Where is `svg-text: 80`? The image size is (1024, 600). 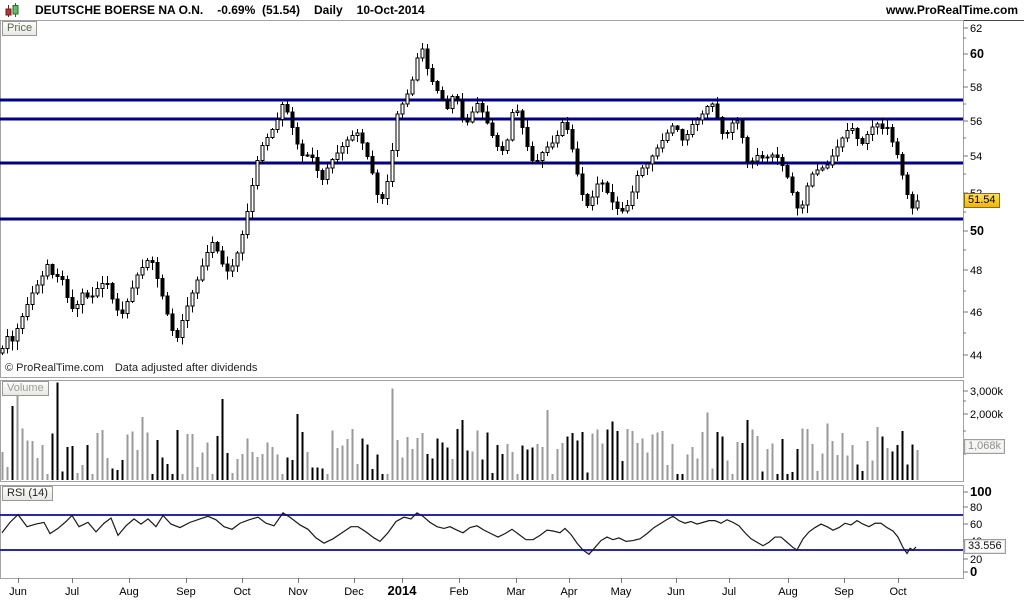 svg-text: 80 is located at coordinates (976, 508).